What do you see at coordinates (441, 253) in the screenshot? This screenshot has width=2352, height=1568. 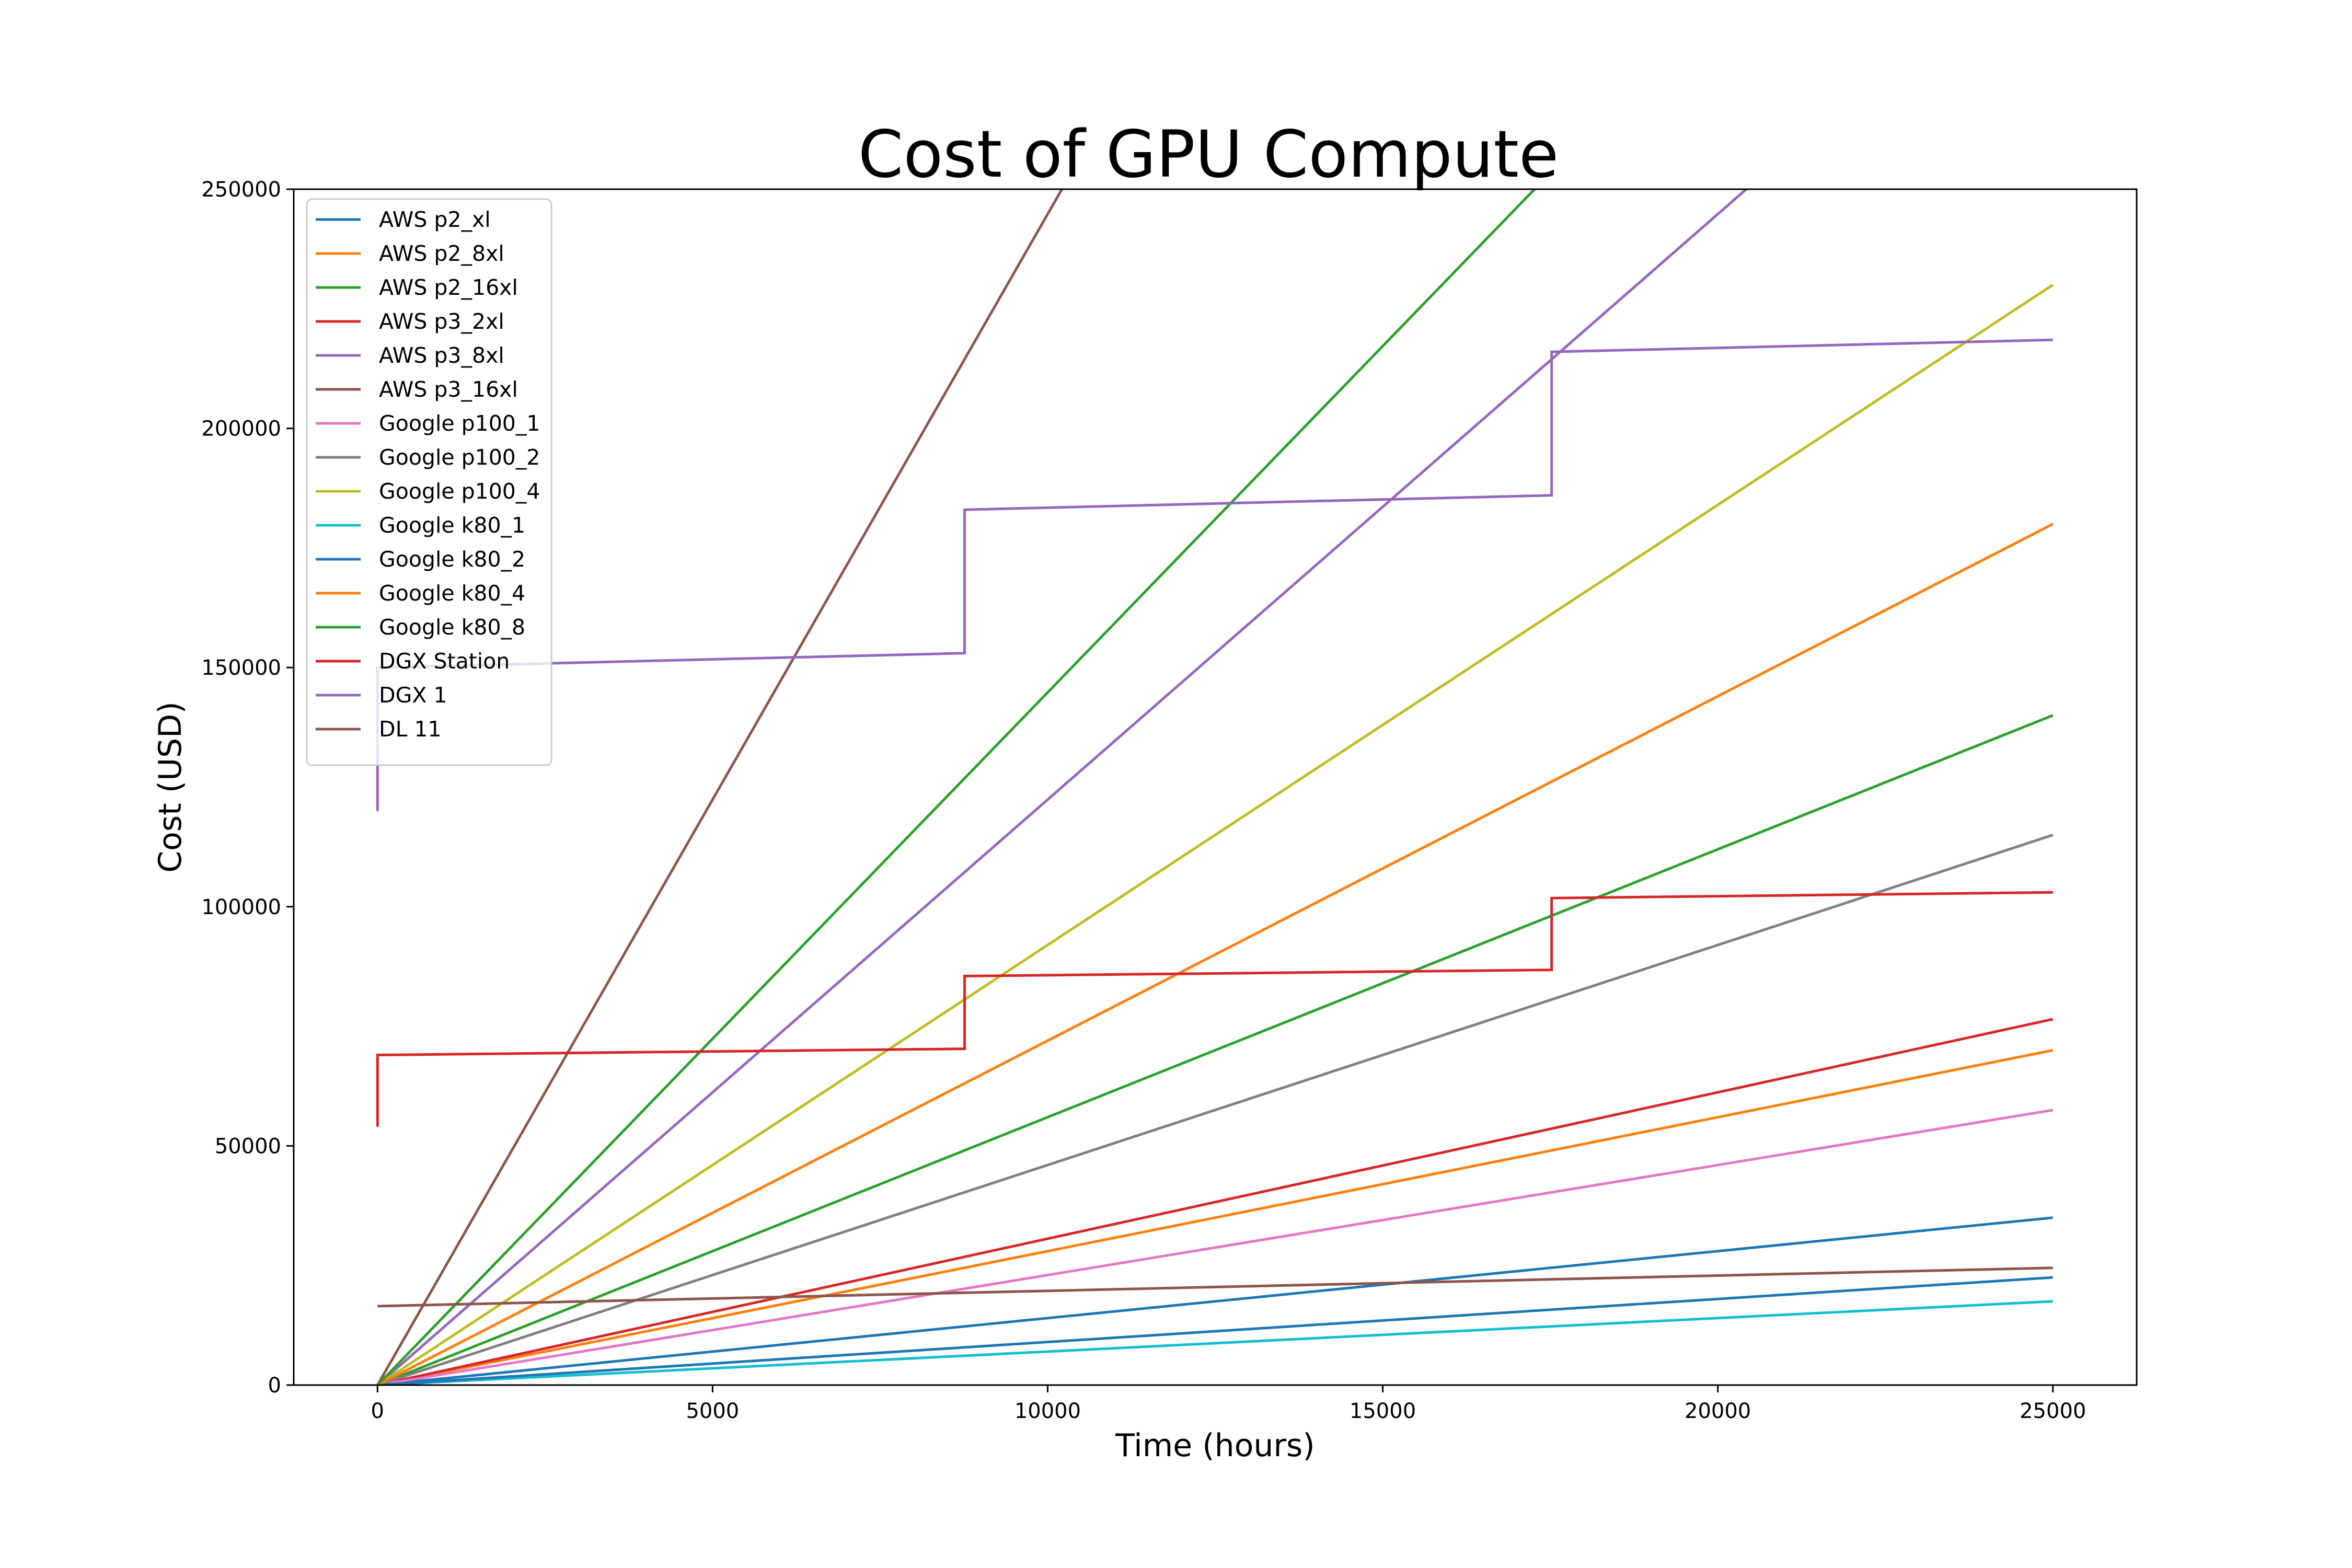 I see `legend-label: AWS p2_8xl` at bounding box center [441, 253].